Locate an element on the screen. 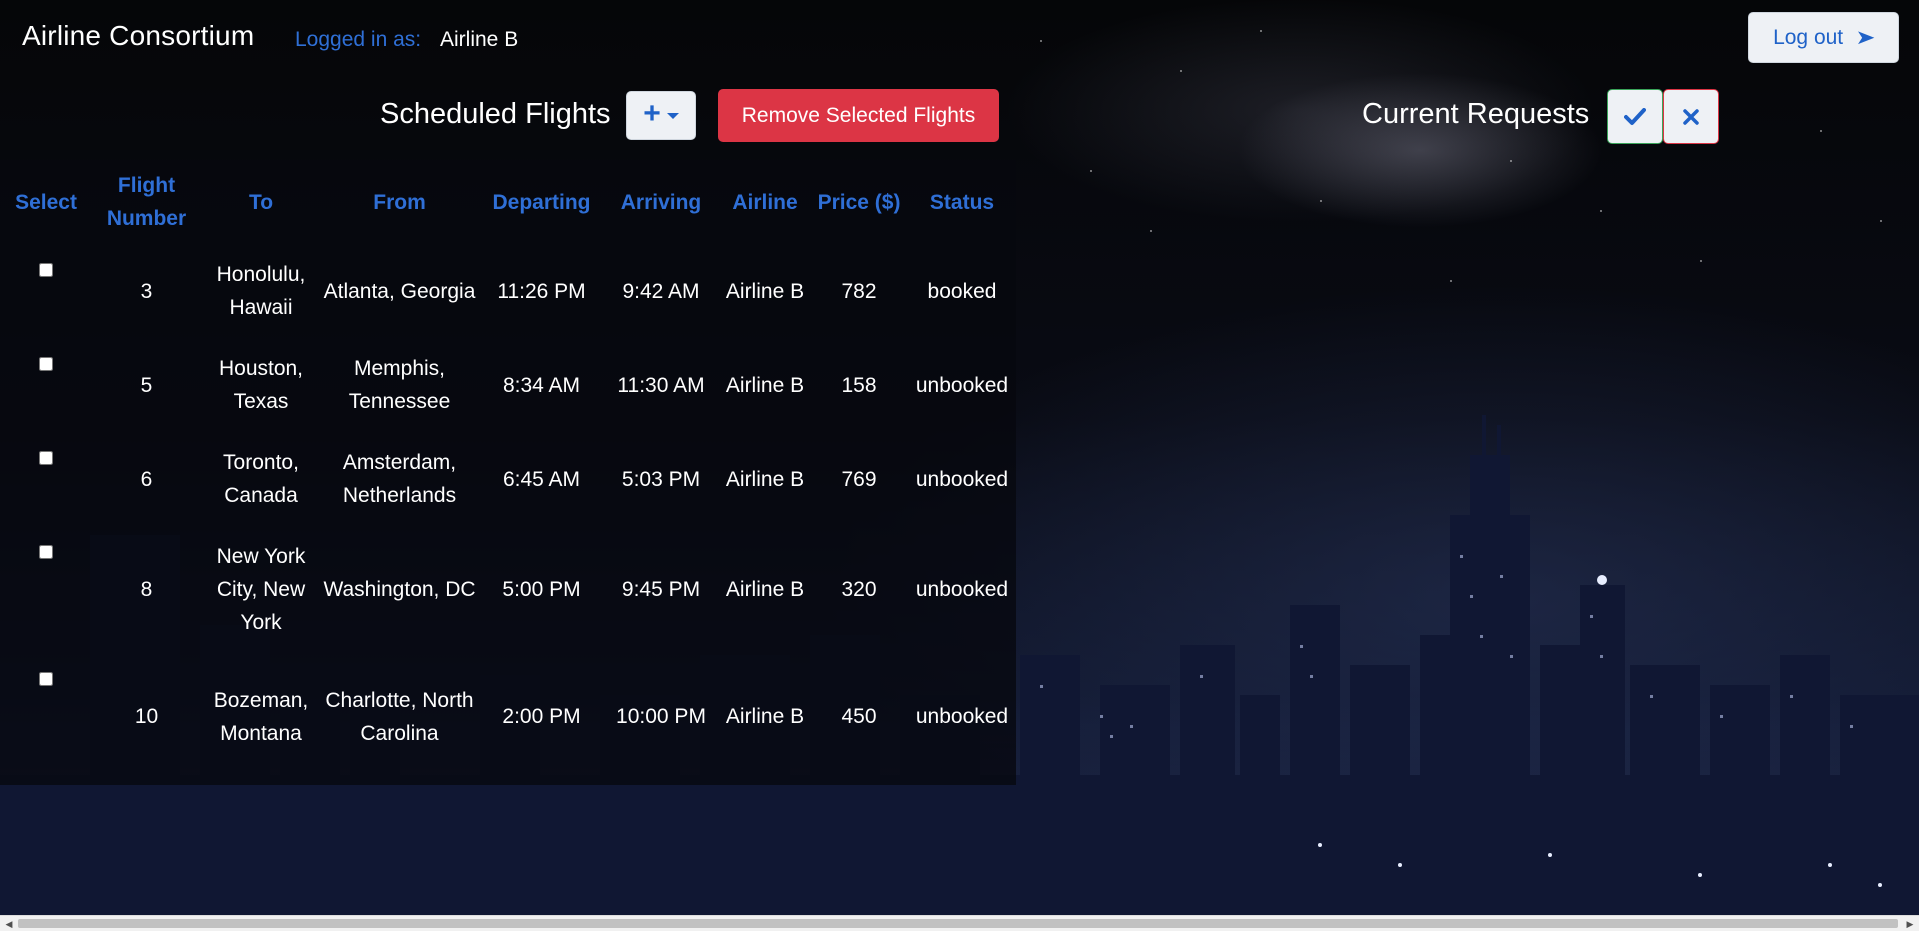 This screenshot has height=931, width=1919. column-header-price: Price ($) is located at coordinates (859, 202).